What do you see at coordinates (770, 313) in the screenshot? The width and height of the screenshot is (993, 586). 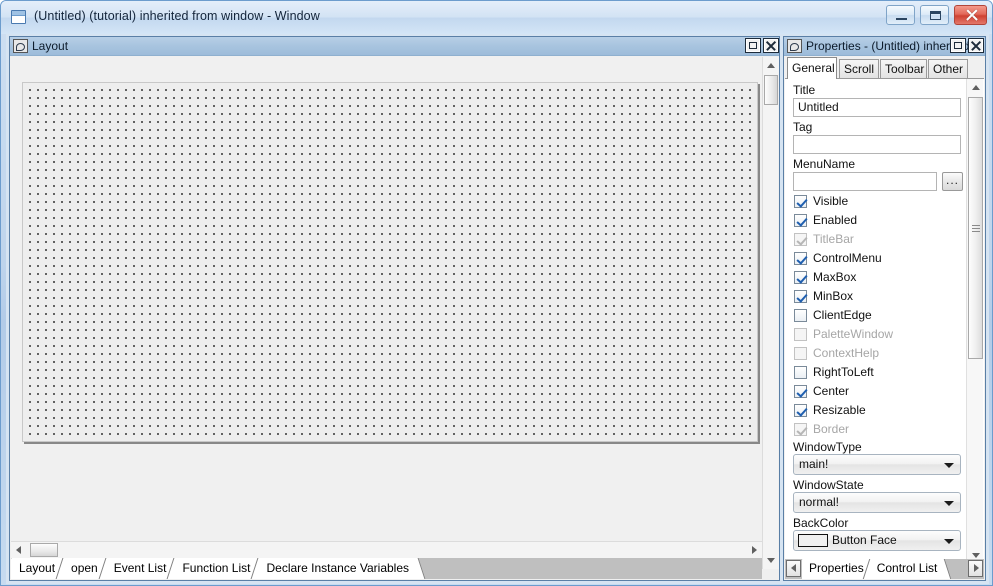 I see `layout-vertical-scrollbar` at bounding box center [770, 313].